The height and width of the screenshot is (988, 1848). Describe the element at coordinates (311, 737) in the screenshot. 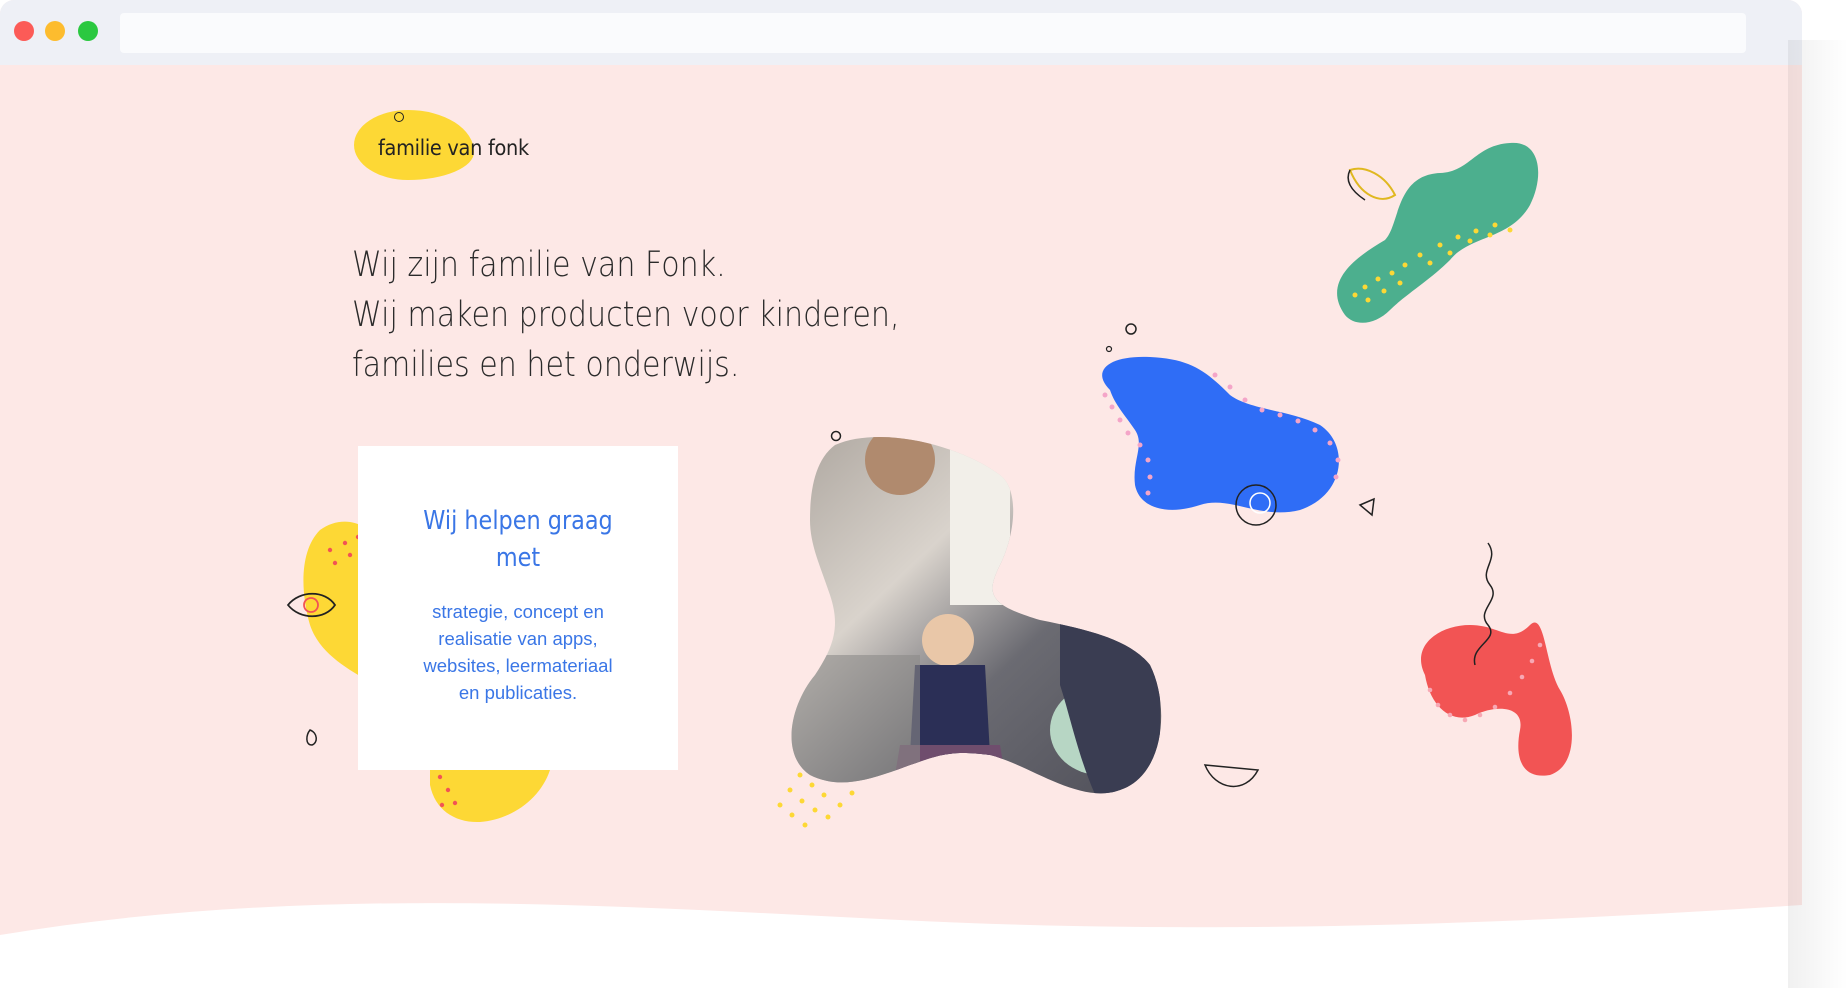

I see `small-drop-outline` at that location.